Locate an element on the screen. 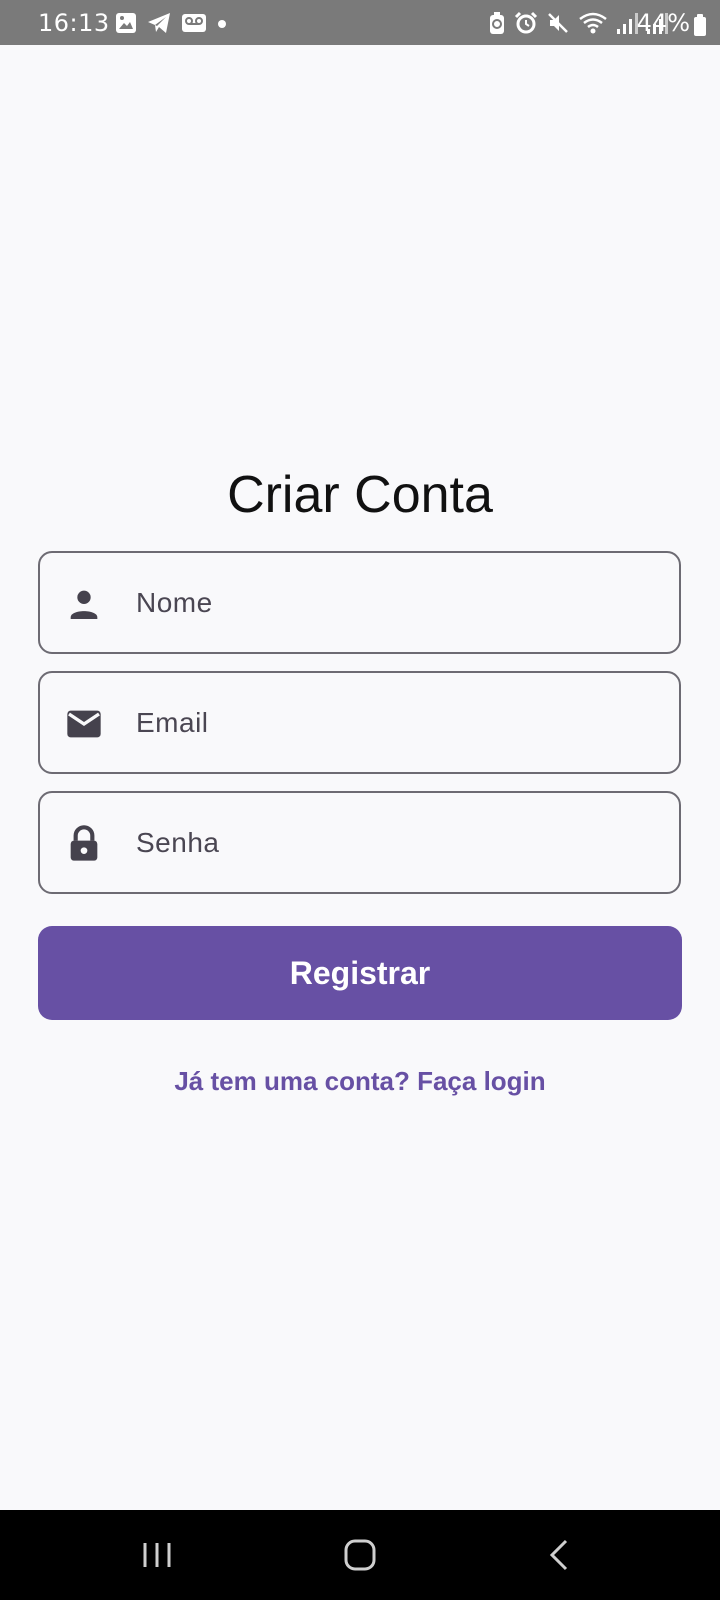  name-field: Nome is located at coordinates (359, 602).